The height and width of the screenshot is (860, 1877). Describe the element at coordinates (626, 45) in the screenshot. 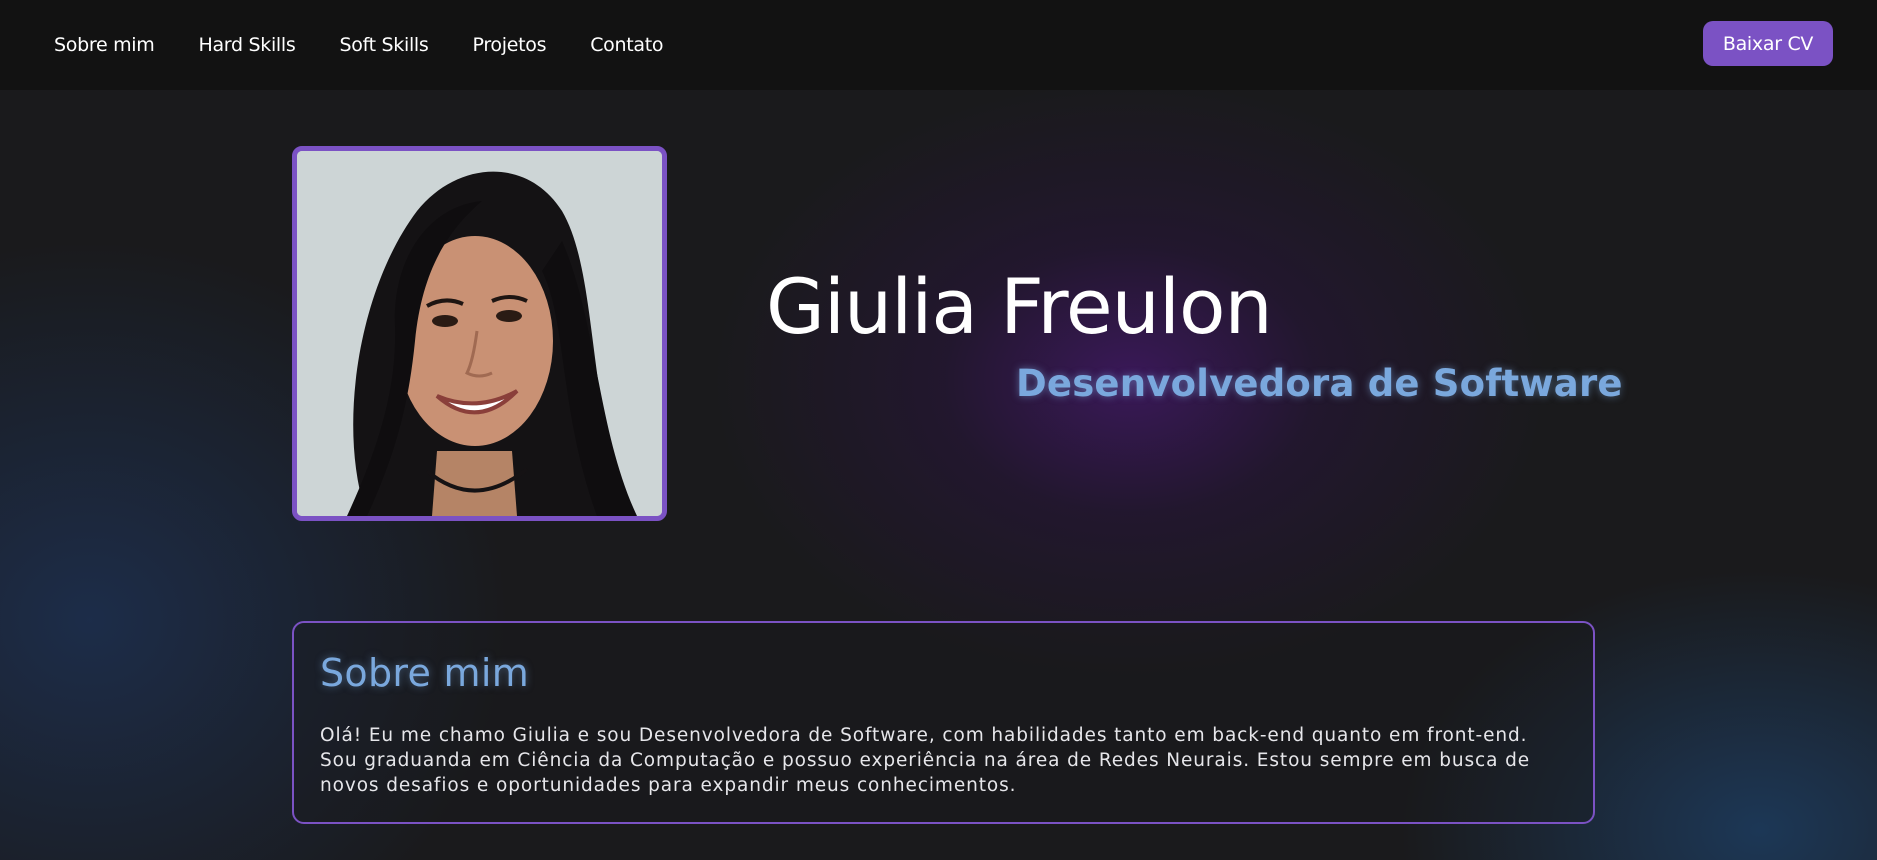

I see `nav-link-contato: Contato` at that location.